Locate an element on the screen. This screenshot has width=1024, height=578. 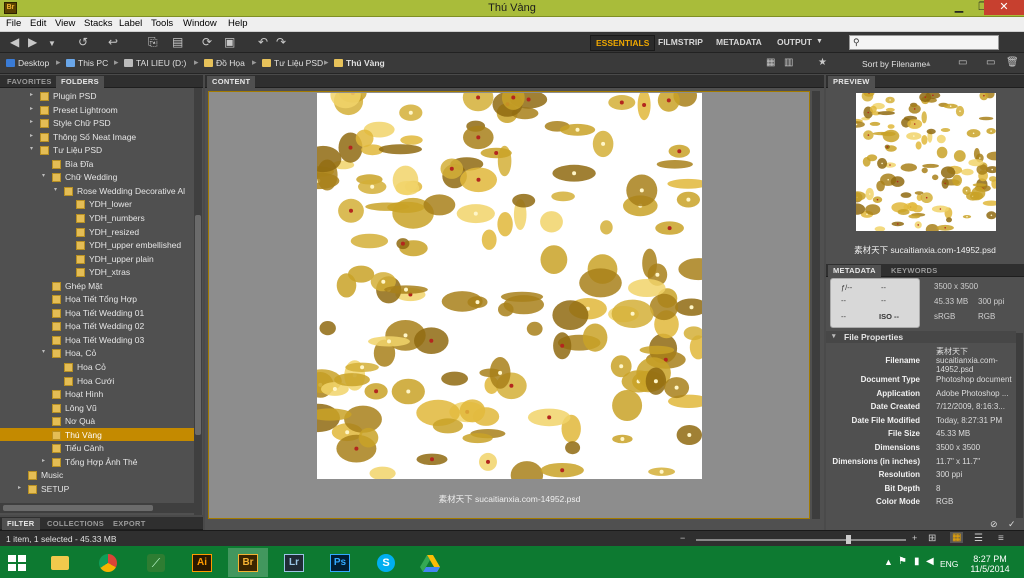
preview-image is located at coordinates (926, 162).